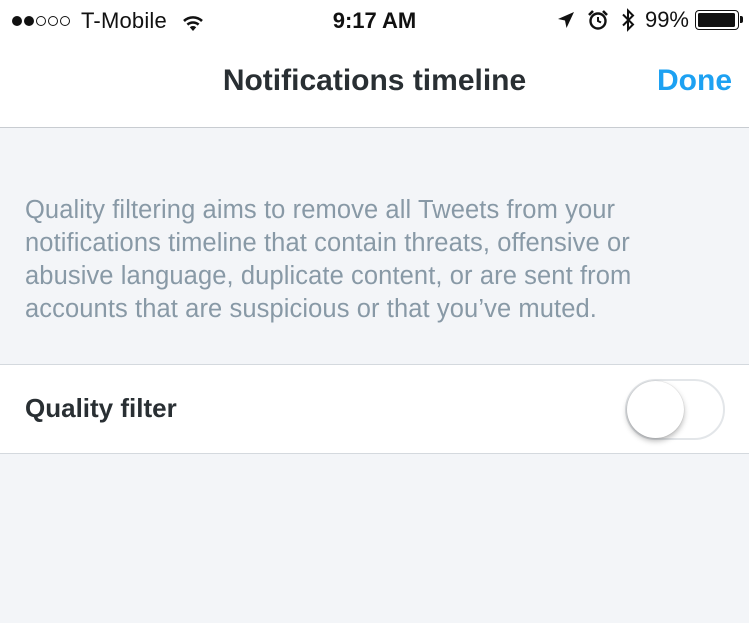 The width and height of the screenshot is (749, 623). I want to click on location-arrow-icon, so click(566, 20).